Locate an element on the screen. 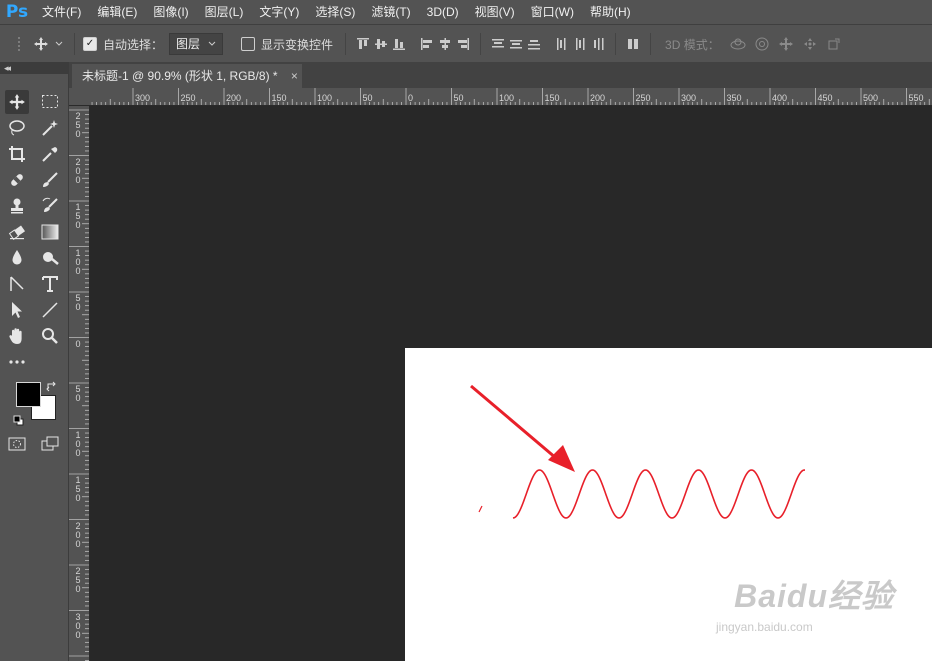 This screenshot has height=661, width=932. 3d-orbit-icon is located at coordinates (738, 44).